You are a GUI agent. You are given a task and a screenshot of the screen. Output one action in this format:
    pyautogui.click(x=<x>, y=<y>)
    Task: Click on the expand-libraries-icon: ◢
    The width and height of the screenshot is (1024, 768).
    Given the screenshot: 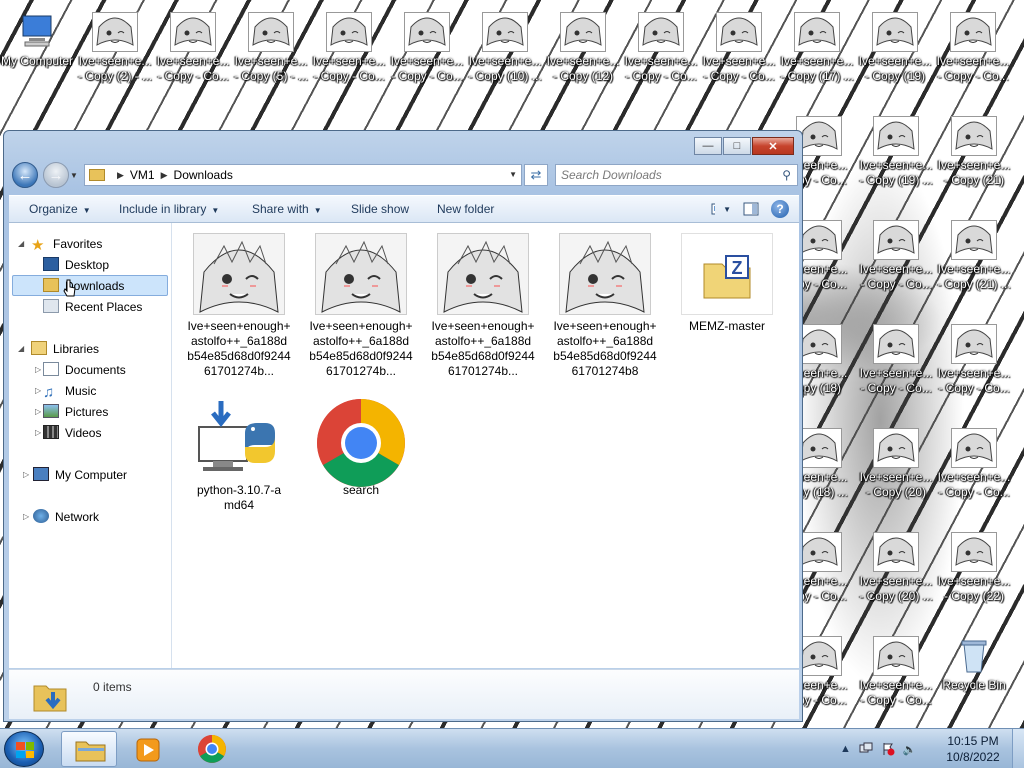 What is the action you would take?
    pyautogui.click(x=21, y=348)
    